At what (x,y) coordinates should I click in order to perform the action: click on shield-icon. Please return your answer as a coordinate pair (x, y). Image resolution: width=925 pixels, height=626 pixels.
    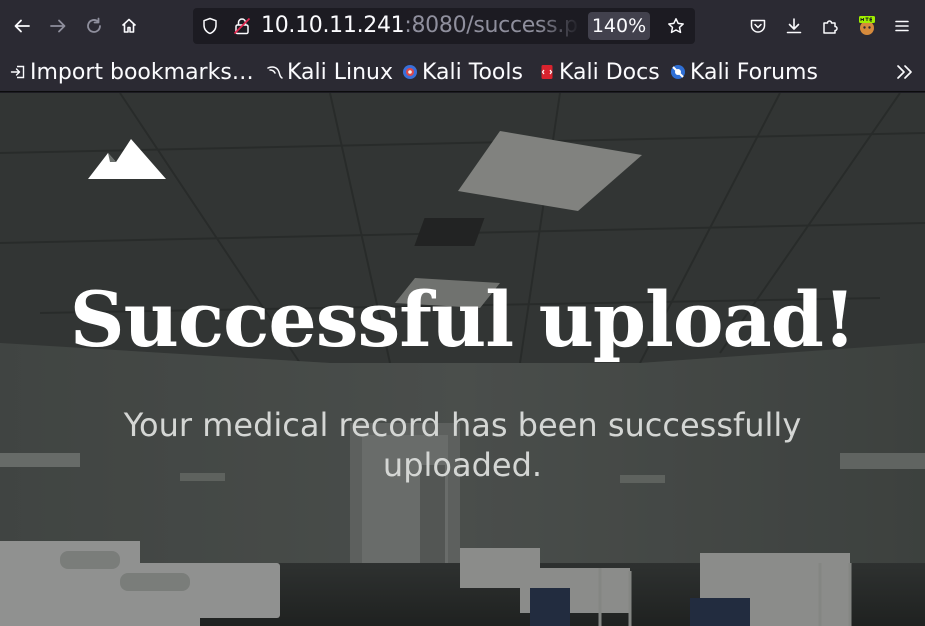
    Looking at the image, I should click on (210, 26).